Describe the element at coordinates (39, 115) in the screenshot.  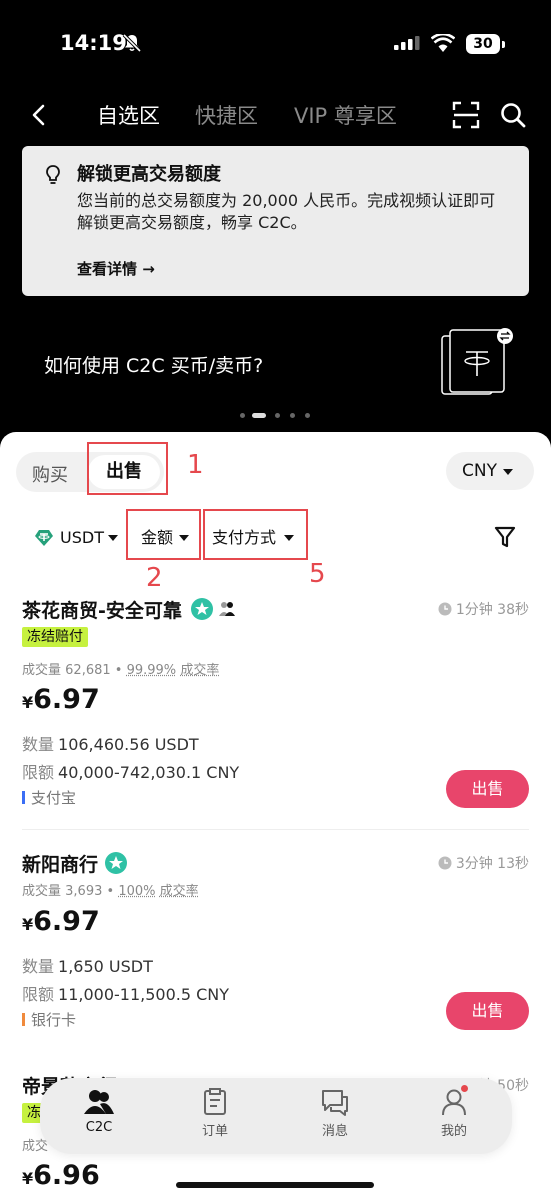
I see `back-icon` at that location.